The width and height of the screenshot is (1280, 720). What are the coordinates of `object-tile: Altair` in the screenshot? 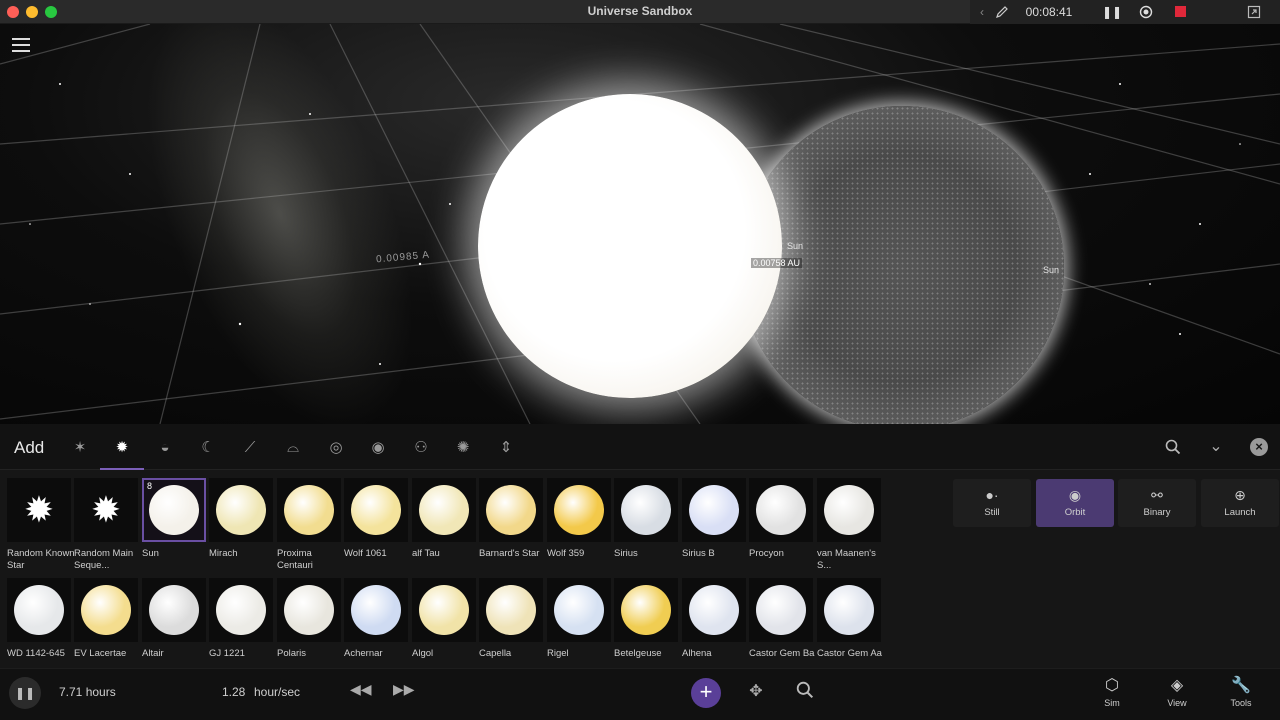 It's located at (174, 619).